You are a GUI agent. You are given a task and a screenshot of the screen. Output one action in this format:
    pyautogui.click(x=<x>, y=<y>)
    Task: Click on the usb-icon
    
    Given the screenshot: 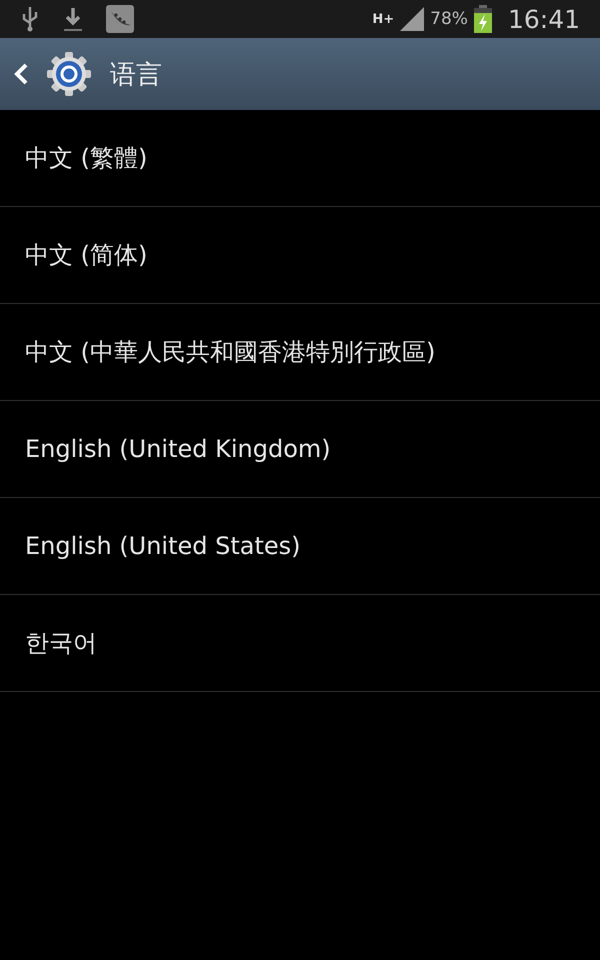 What is the action you would take?
    pyautogui.click(x=30, y=19)
    